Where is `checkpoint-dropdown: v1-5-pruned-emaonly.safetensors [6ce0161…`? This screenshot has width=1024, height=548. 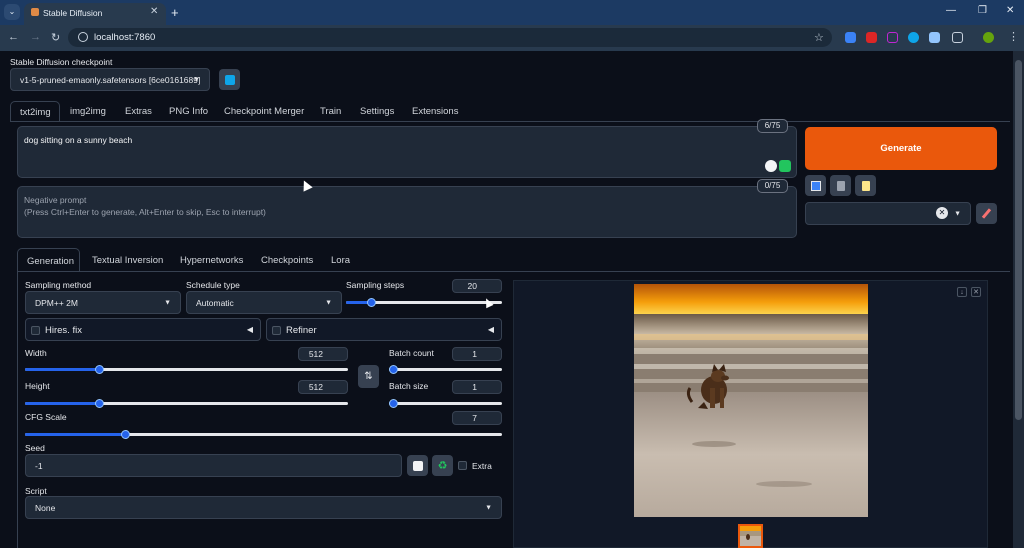 checkpoint-dropdown: v1-5-pruned-emaonly.safetensors [6ce0161… is located at coordinates (110, 79).